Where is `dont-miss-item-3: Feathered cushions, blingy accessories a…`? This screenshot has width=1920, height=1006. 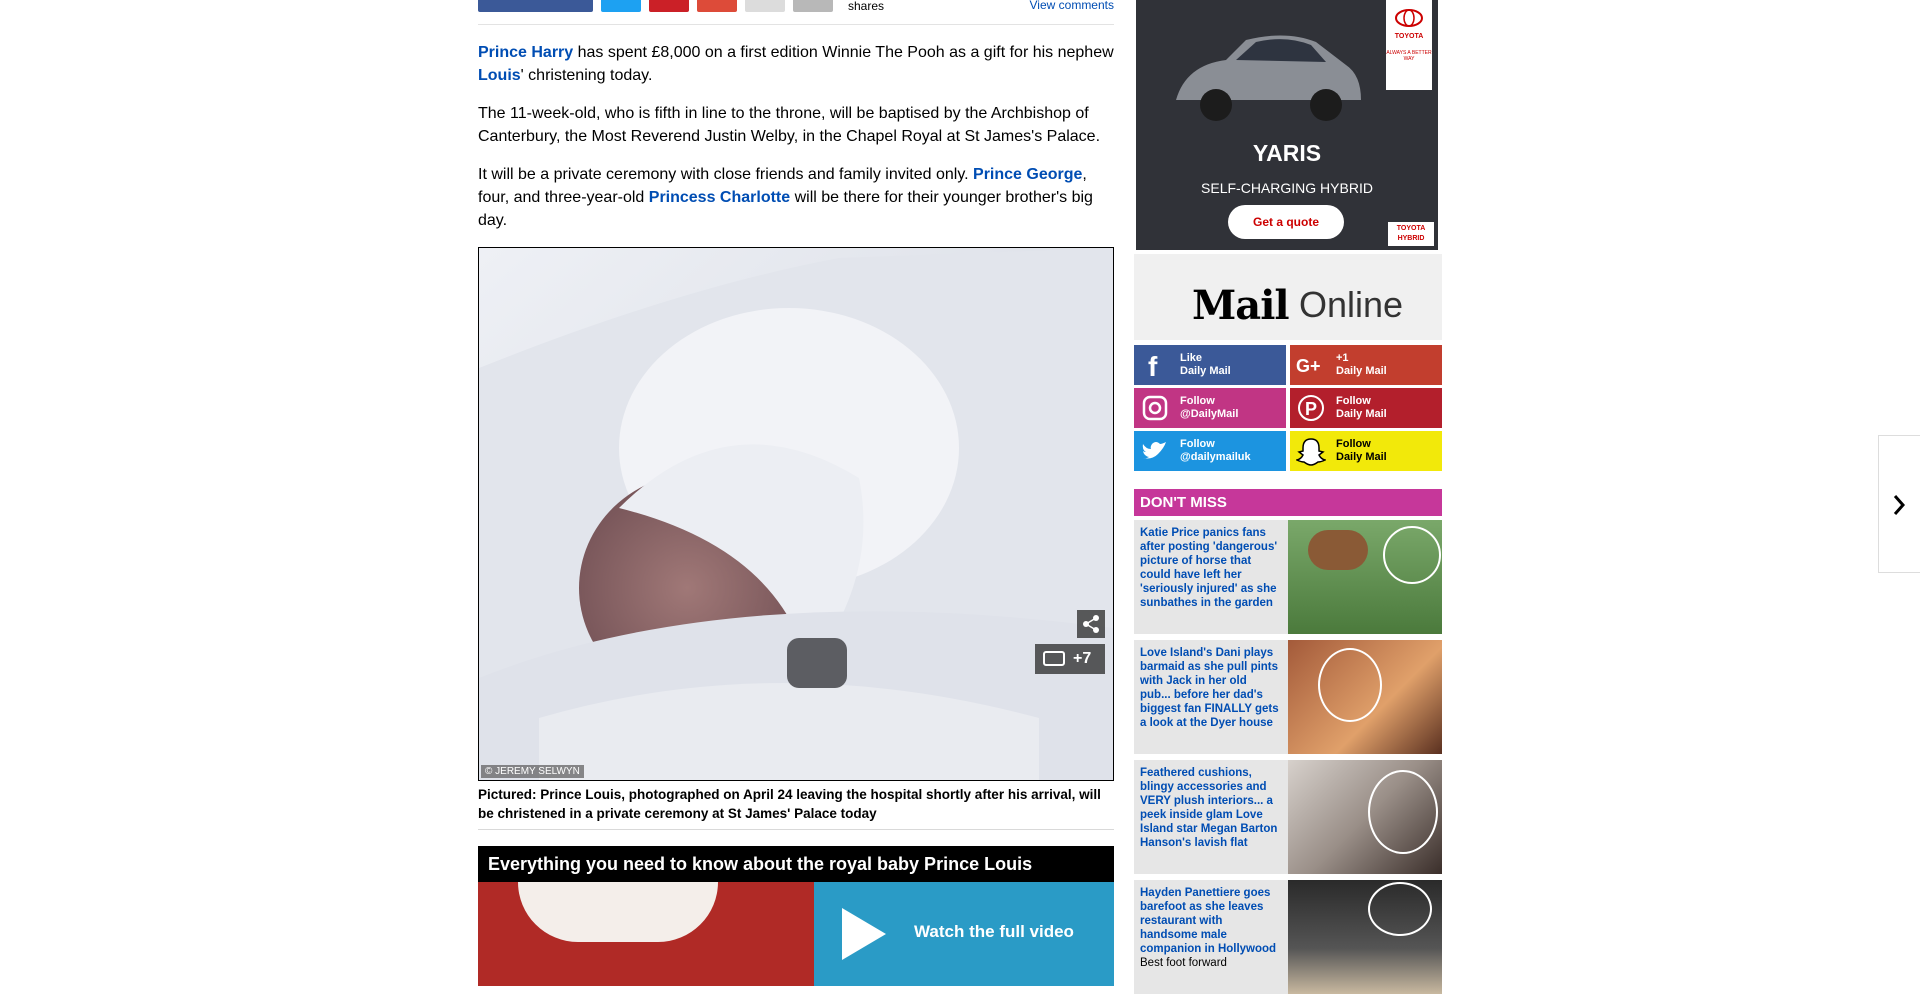 dont-miss-item-3: Feathered cushions, blingy accessories a… is located at coordinates (1288, 817).